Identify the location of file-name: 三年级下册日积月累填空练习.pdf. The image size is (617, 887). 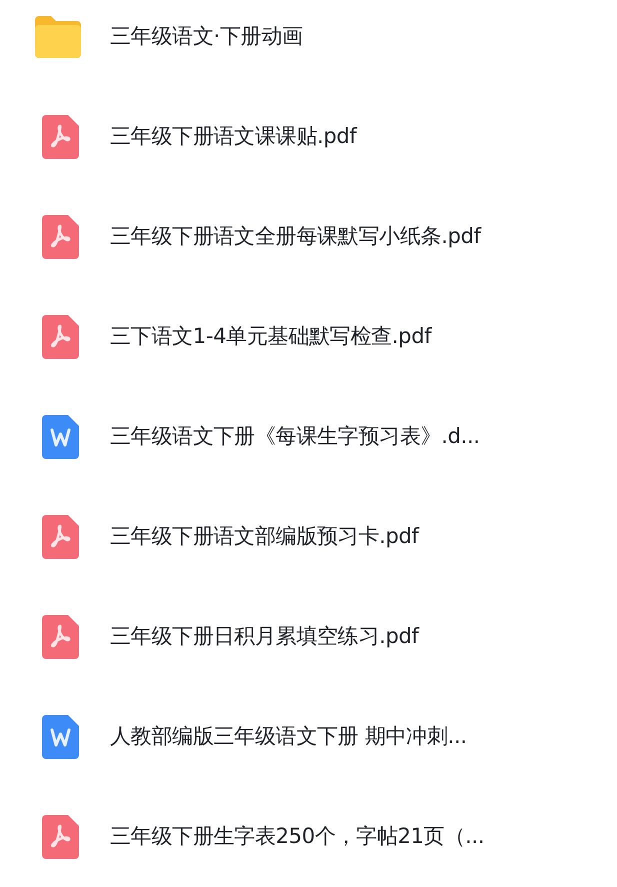
(264, 637).